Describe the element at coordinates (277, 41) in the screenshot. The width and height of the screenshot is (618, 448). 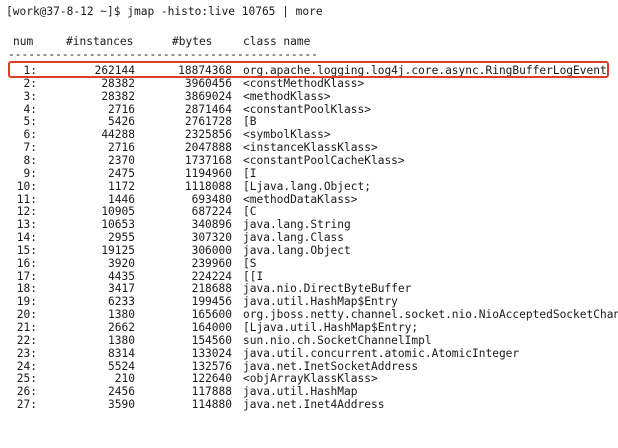
I see `header-class-name: class name` at that location.